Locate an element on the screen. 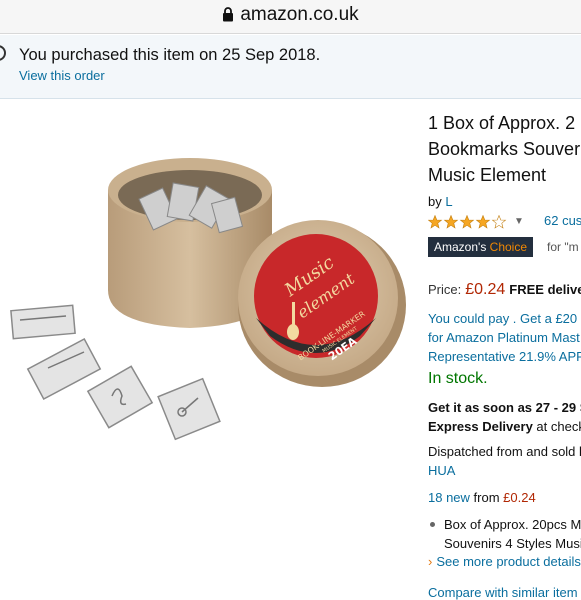 This screenshot has width=581, height=600. compare-similar-link: Compare with similar item is located at coordinates (504, 592).